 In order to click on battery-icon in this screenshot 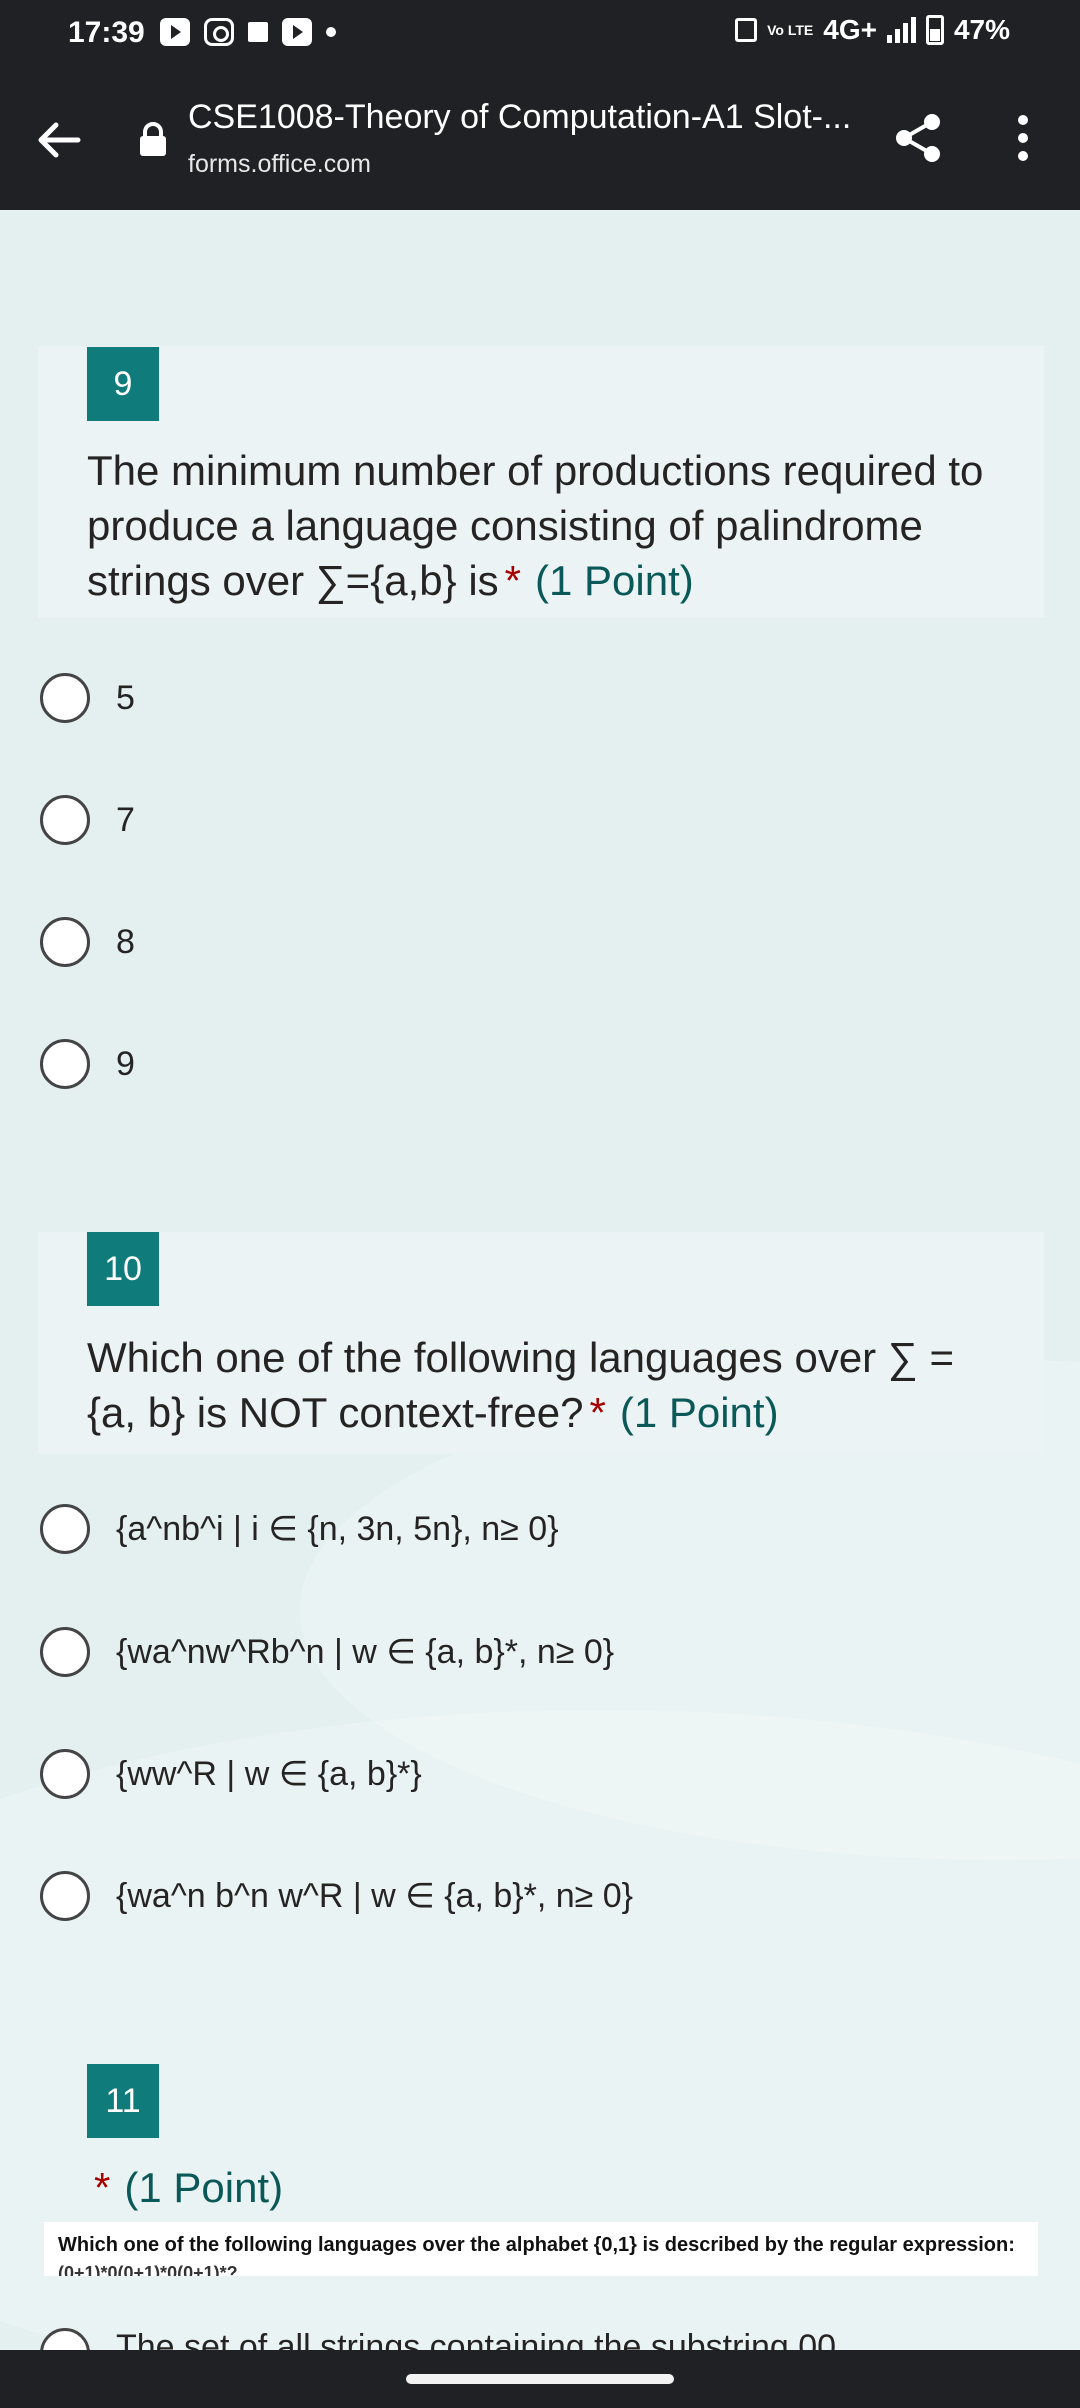, I will do `click(934, 30)`.